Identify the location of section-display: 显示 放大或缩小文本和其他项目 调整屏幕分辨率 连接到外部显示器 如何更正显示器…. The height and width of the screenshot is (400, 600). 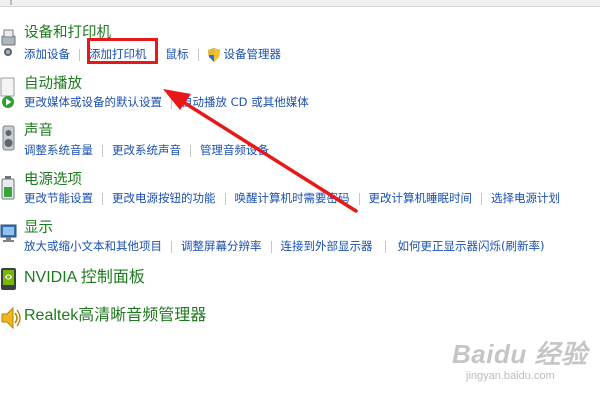
(300, 239).